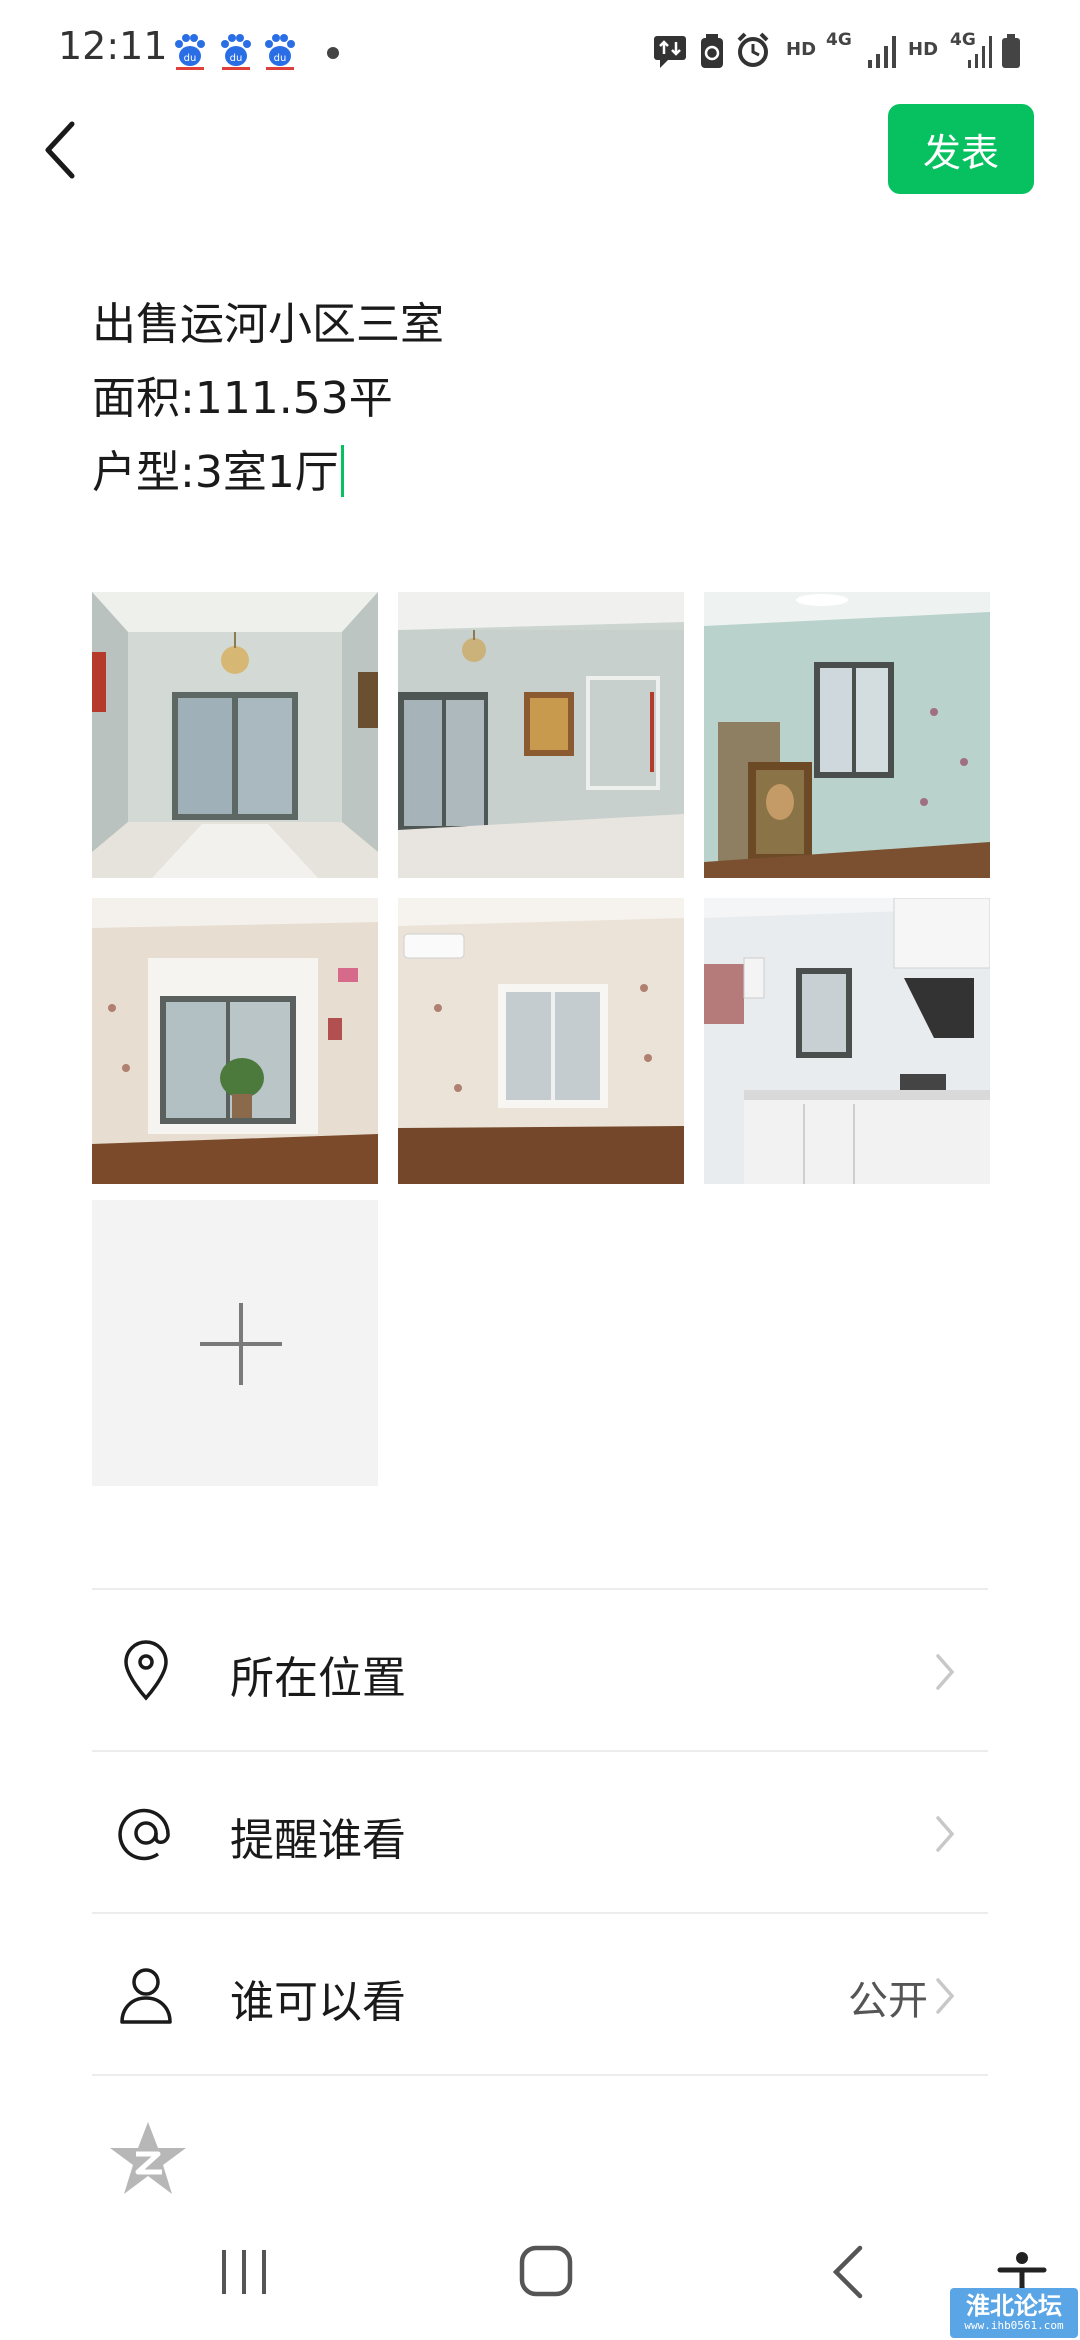 The height and width of the screenshot is (2340, 1080). What do you see at coordinates (540, 50) in the screenshot?
I see `status-bar: 12:11 du du du HD 4G HD 4G` at bounding box center [540, 50].